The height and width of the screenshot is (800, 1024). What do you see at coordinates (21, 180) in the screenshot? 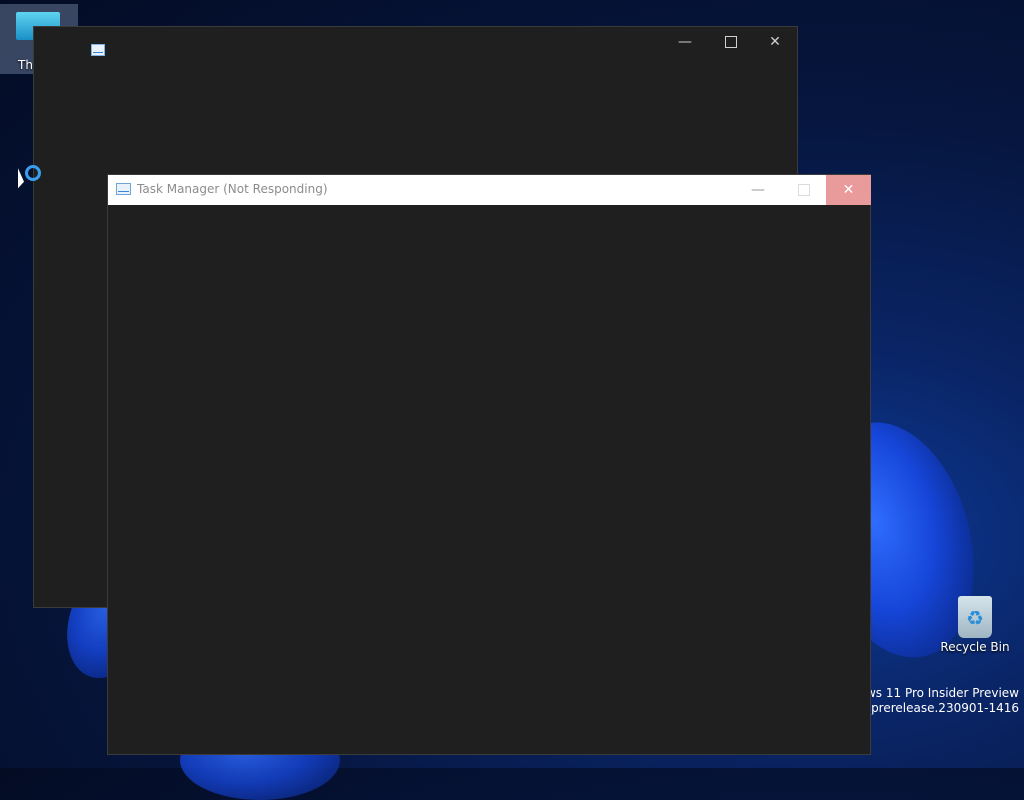
I see `mouse-pointer-icon` at bounding box center [21, 180].